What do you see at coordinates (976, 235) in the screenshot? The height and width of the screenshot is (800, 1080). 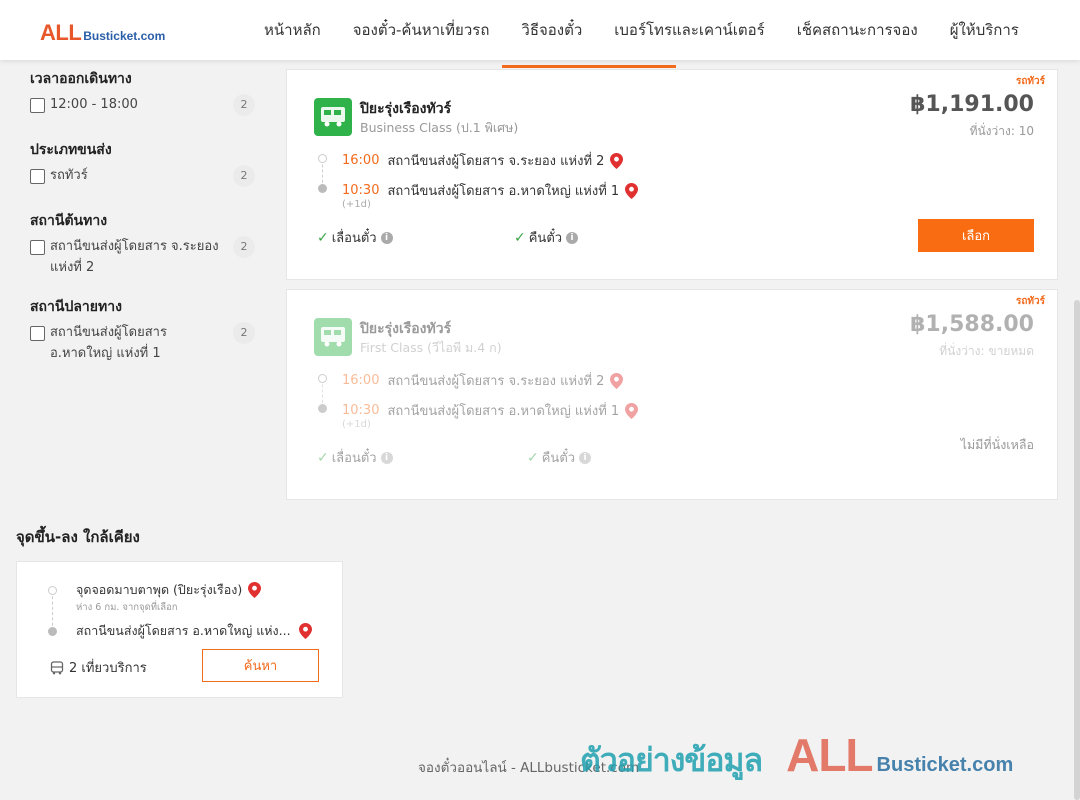 I see `select-trip-button: เลือก` at bounding box center [976, 235].